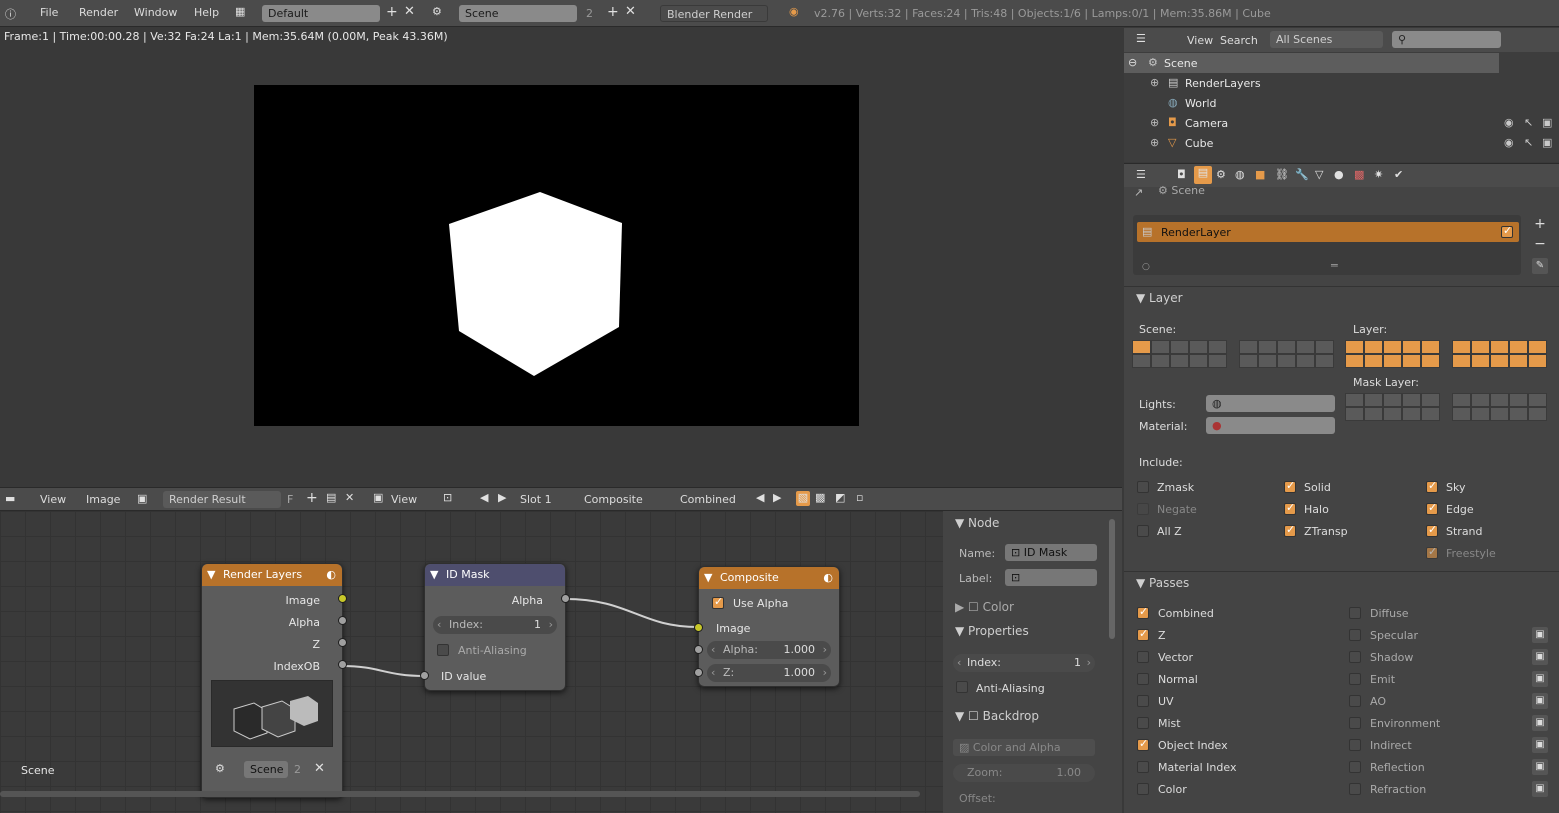 This screenshot has width=1559, height=813. What do you see at coordinates (1355, 789) in the screenshot?
I see `pass-refraction-checkbox` at bounding box center [1355, 789].